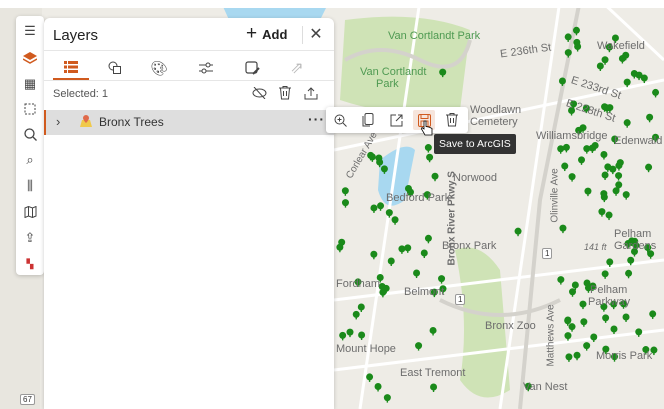  Describe the element at coordinates (30, 264) in the screenshot. I see `app-logo-icon: ▚` at that location.